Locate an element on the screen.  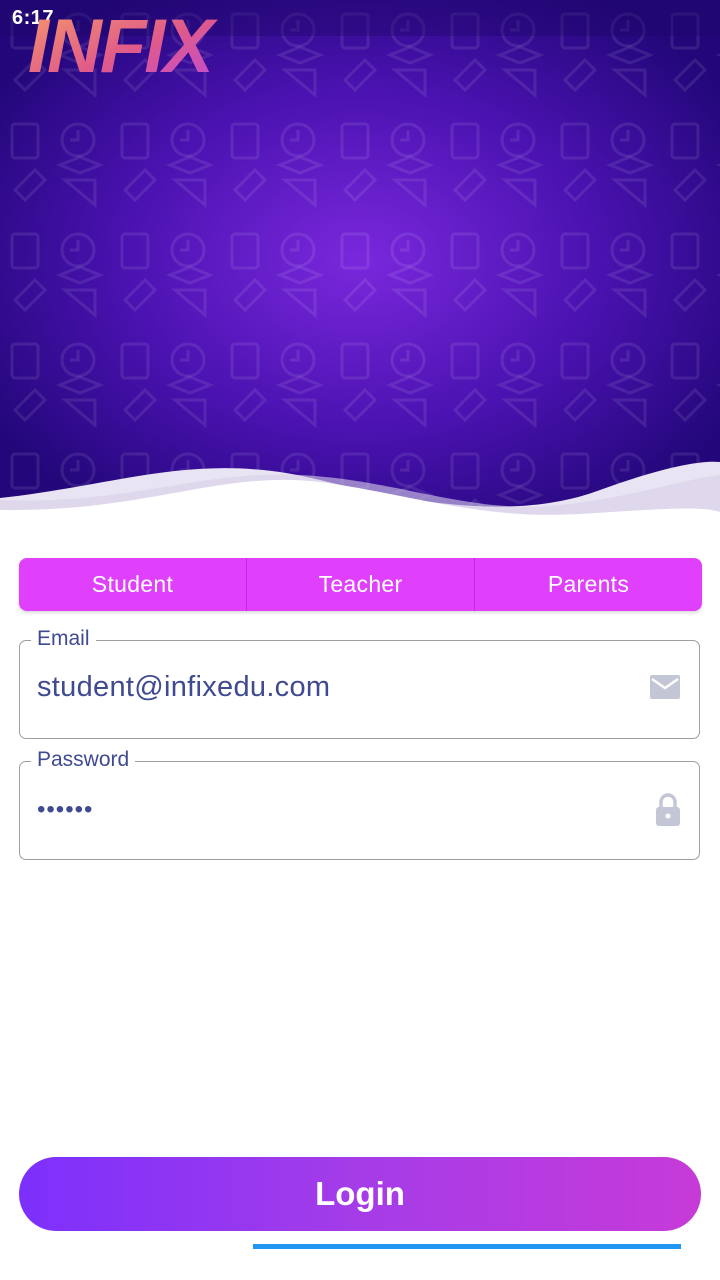
scroll-indicator is located at coordinates (467, 1246).